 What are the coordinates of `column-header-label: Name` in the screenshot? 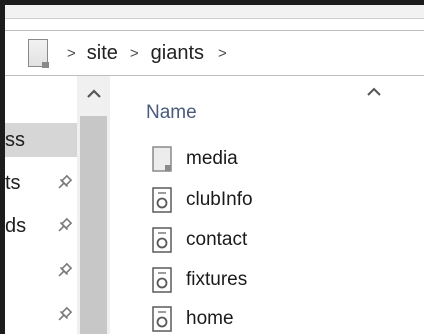 It's located at (171, 112).